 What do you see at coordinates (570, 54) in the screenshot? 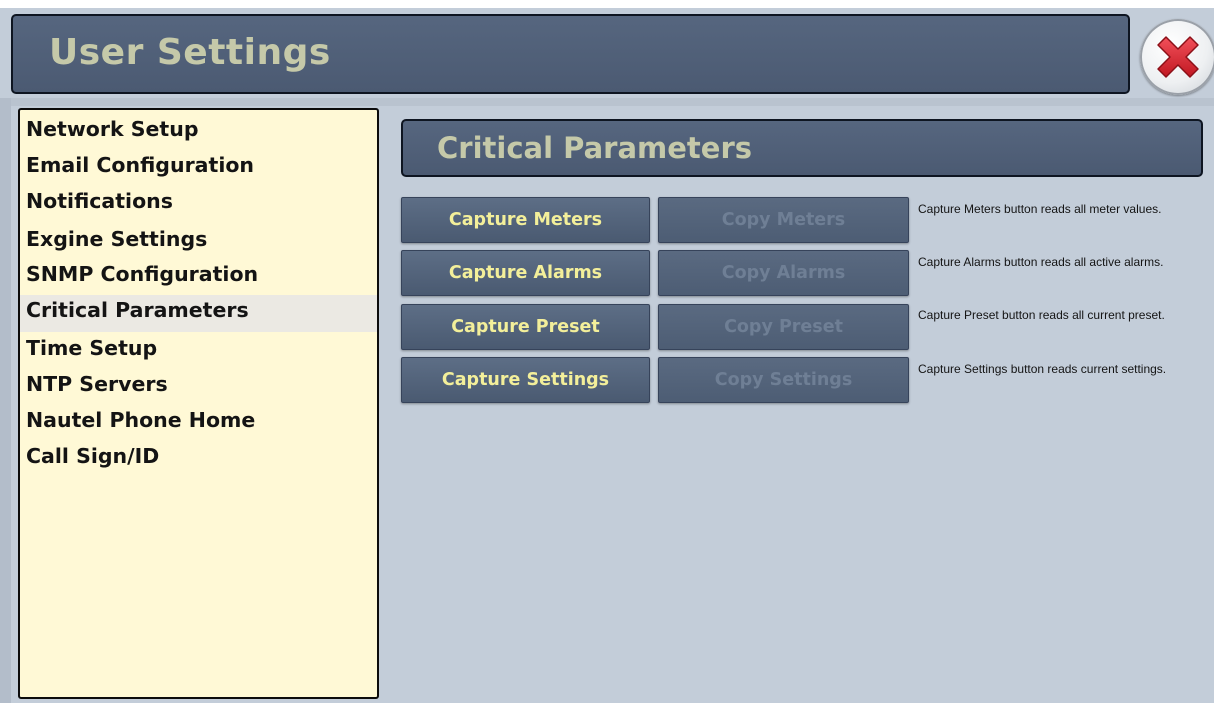
I see `title-bar: User Settings` at bounding box center [570, 54].